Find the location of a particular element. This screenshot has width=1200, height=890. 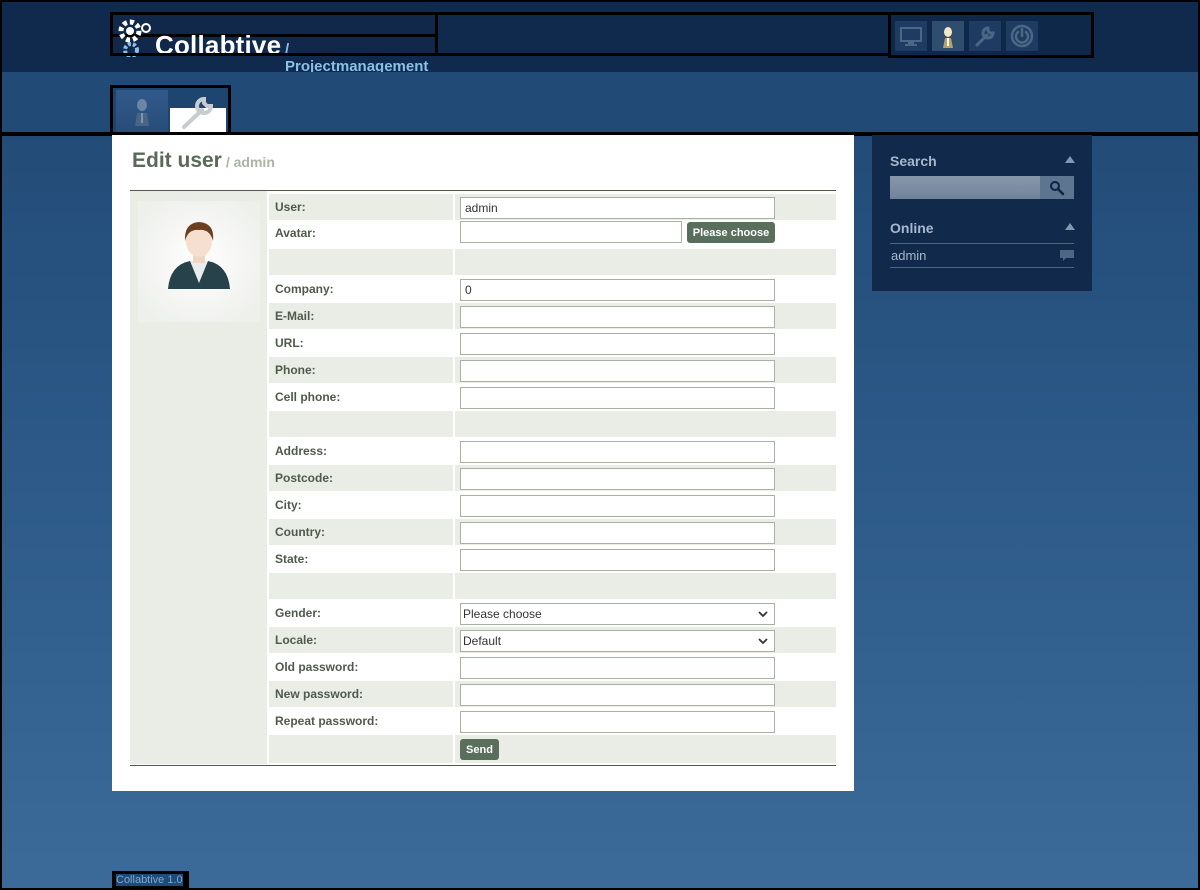

form-row-repeat-password: Repeat password: is located at coordinates (552, 721).